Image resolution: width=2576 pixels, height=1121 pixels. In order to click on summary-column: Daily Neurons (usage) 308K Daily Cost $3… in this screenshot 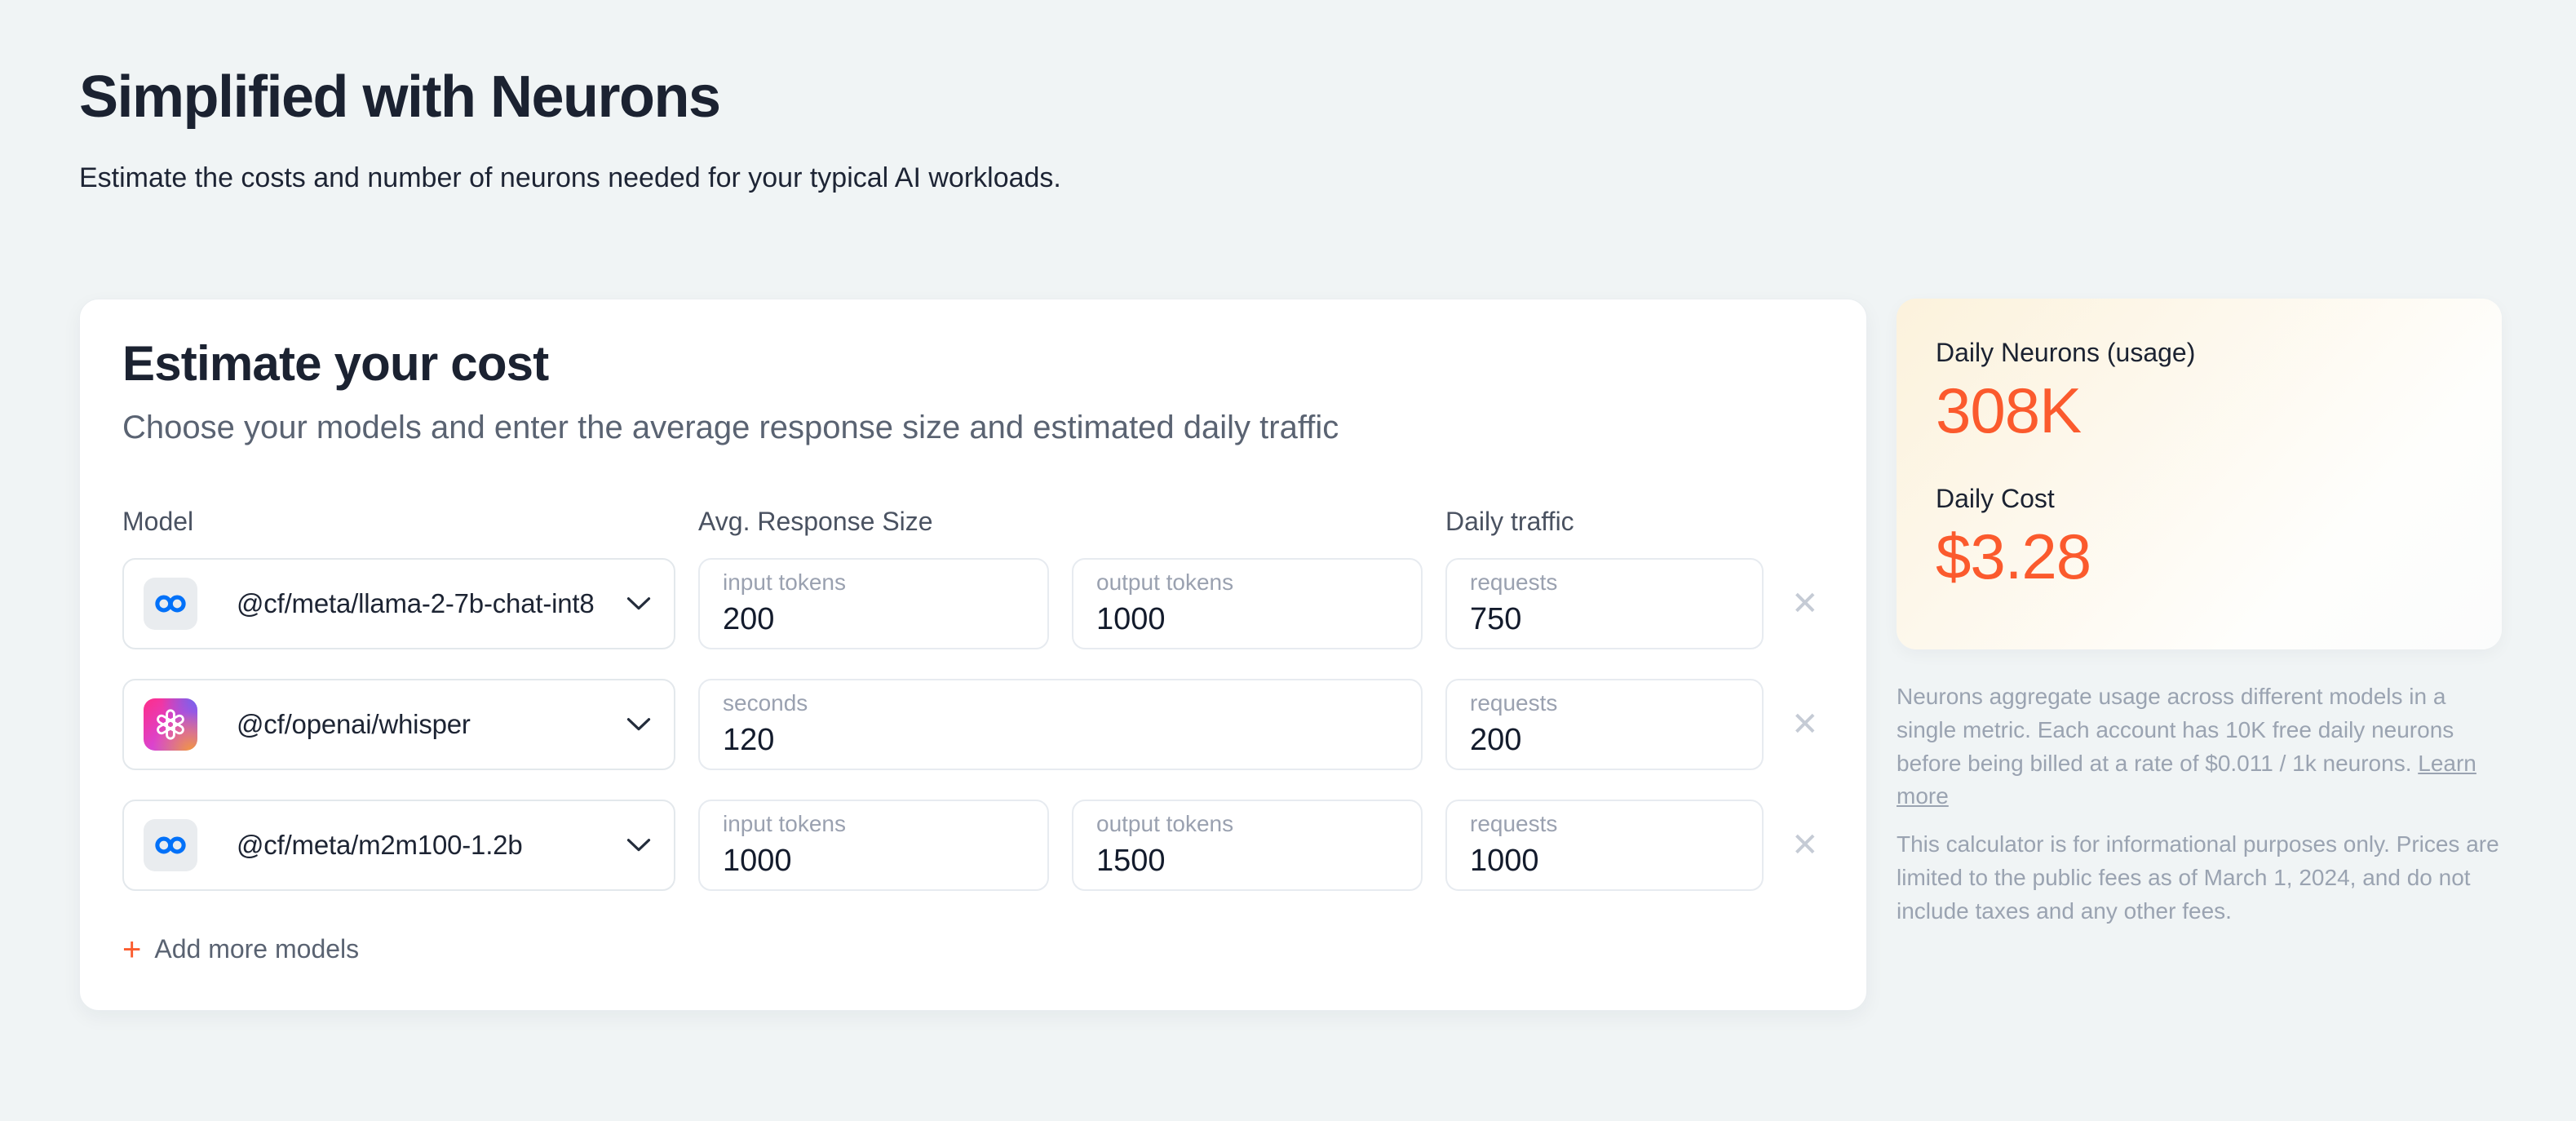, I will do `click(2199, 613)`.